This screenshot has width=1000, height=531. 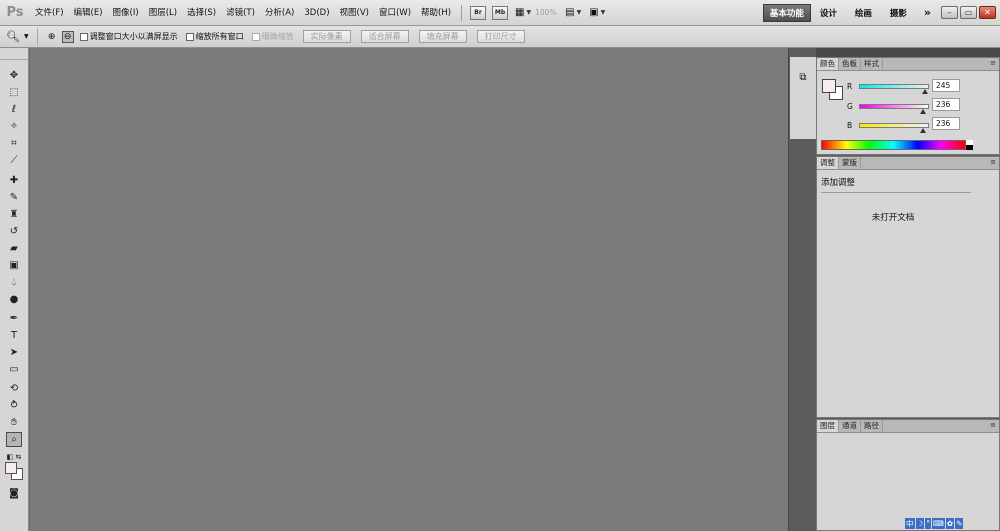 I want to click on blue-slider, so click(x=894, y=128).